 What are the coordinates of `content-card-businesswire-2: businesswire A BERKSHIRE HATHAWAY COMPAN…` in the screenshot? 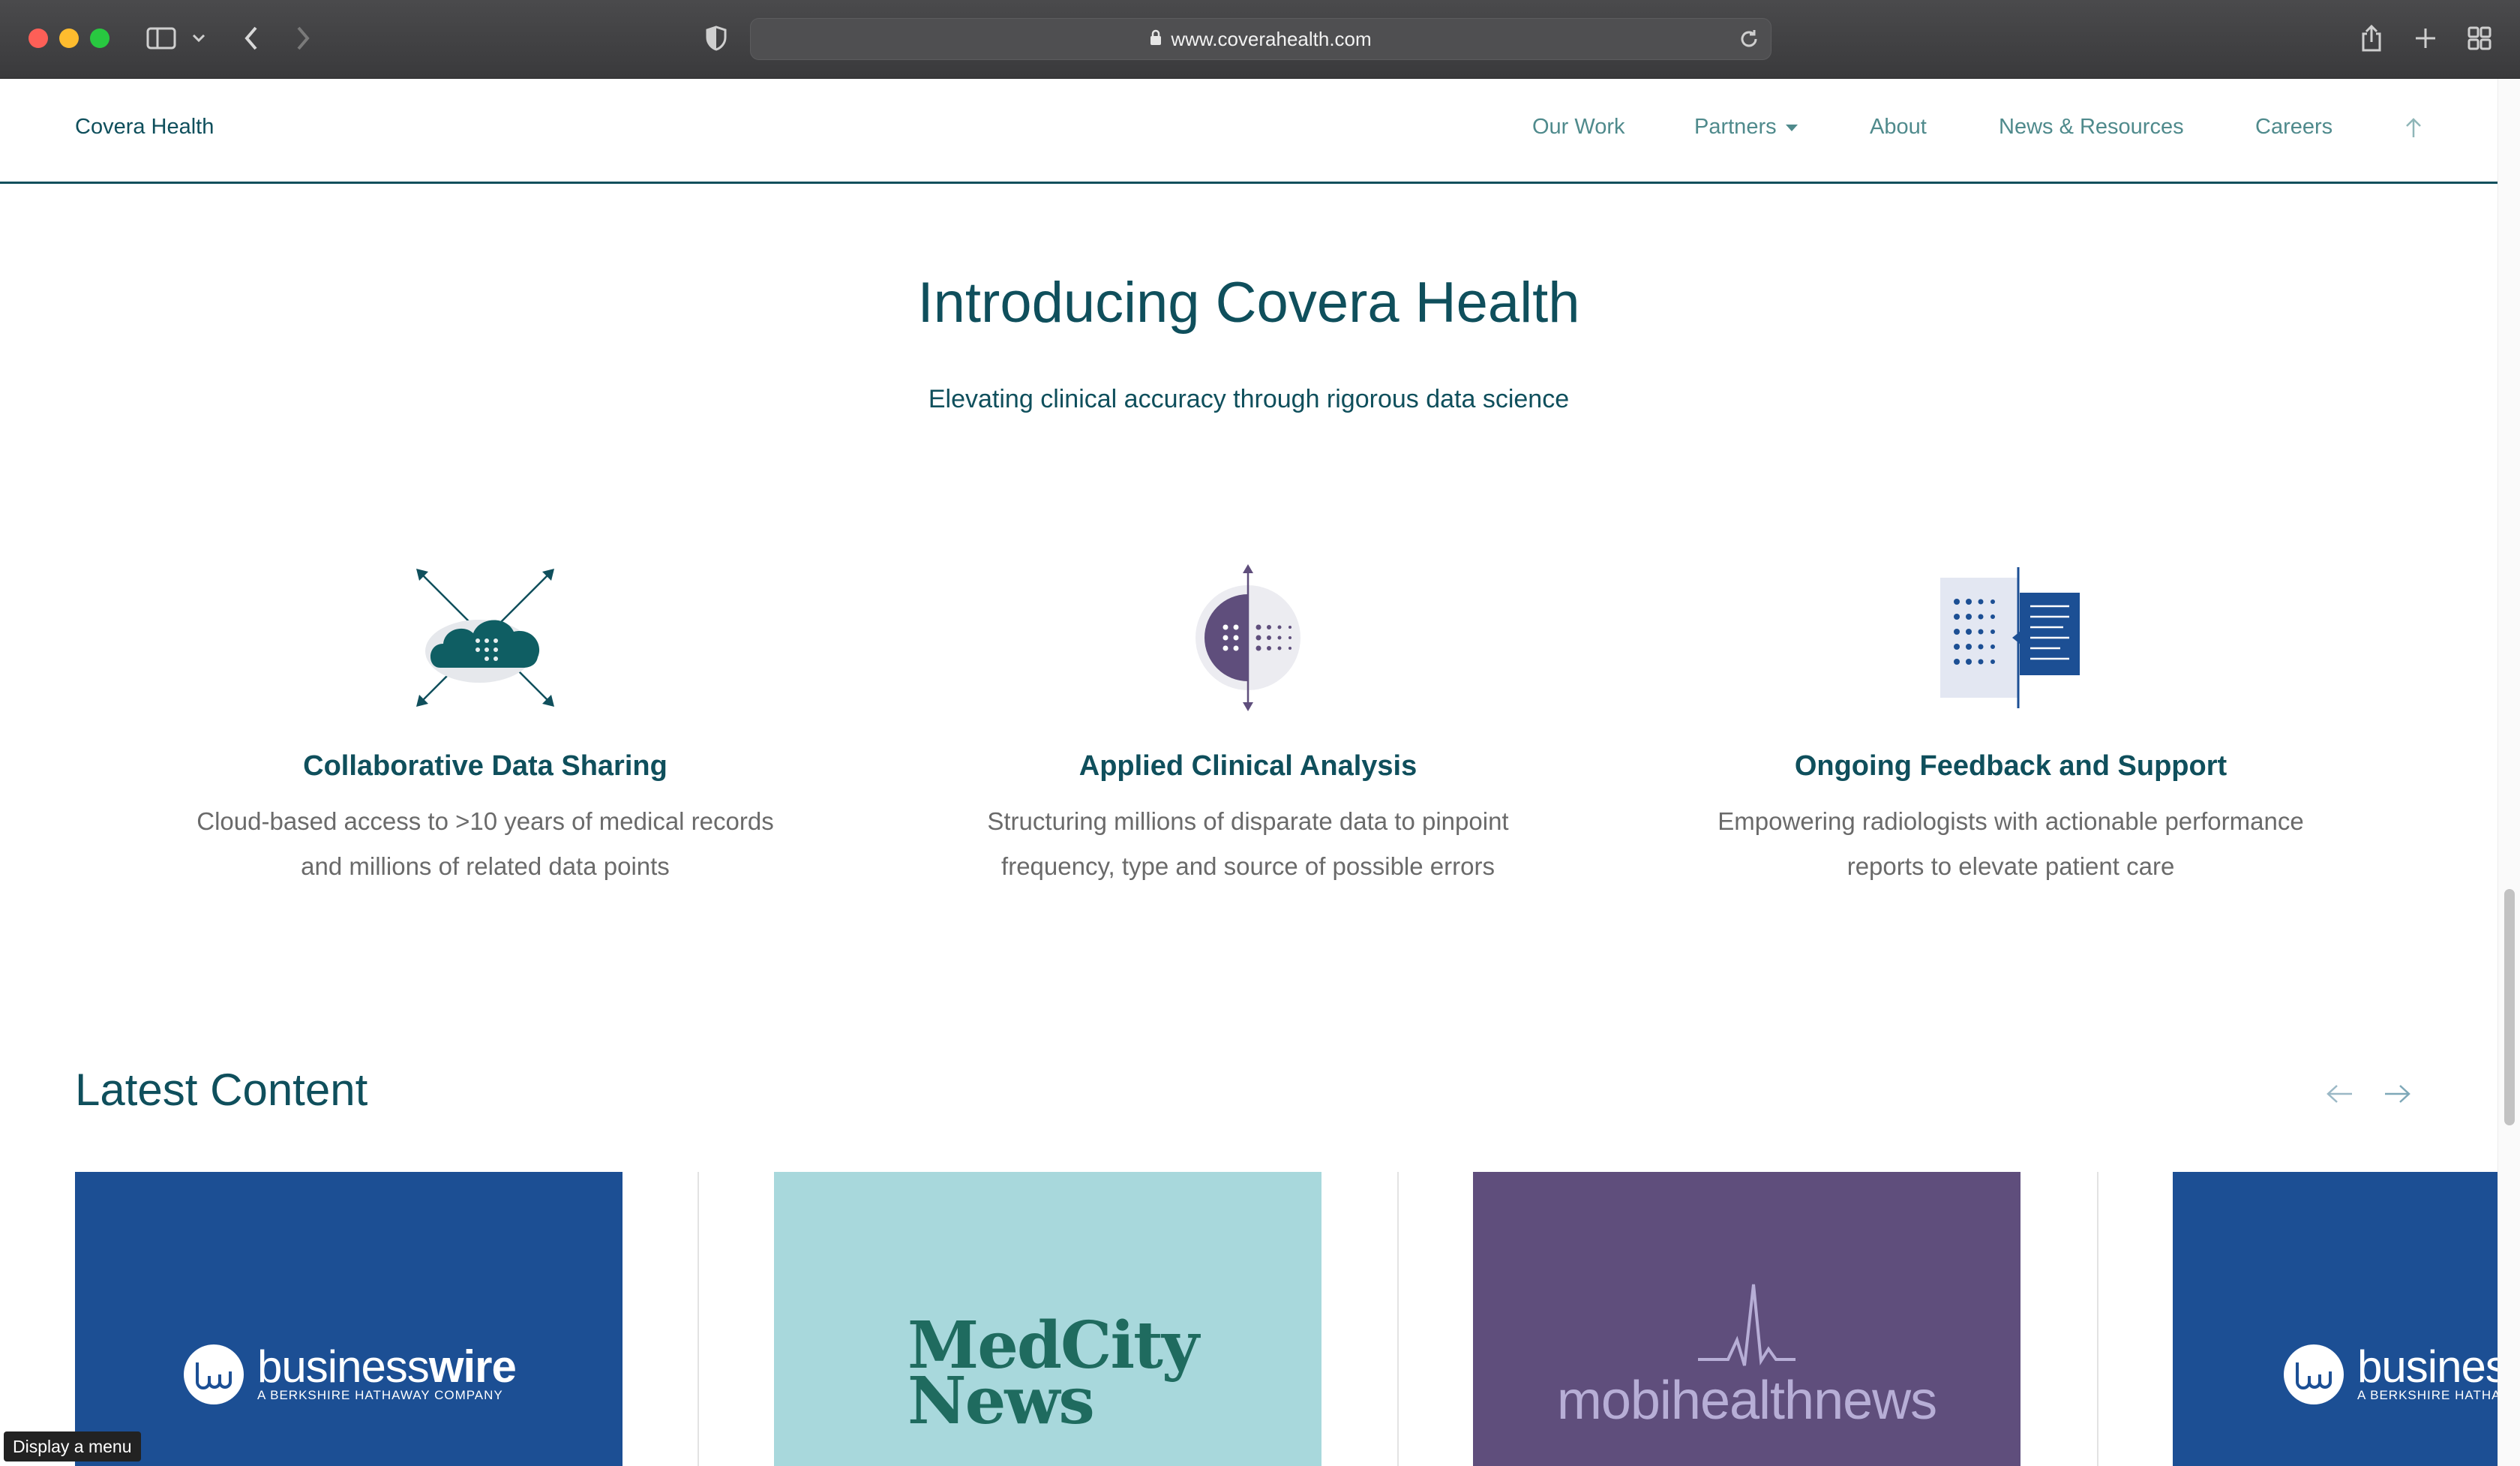 It's located at (2335, 1319).